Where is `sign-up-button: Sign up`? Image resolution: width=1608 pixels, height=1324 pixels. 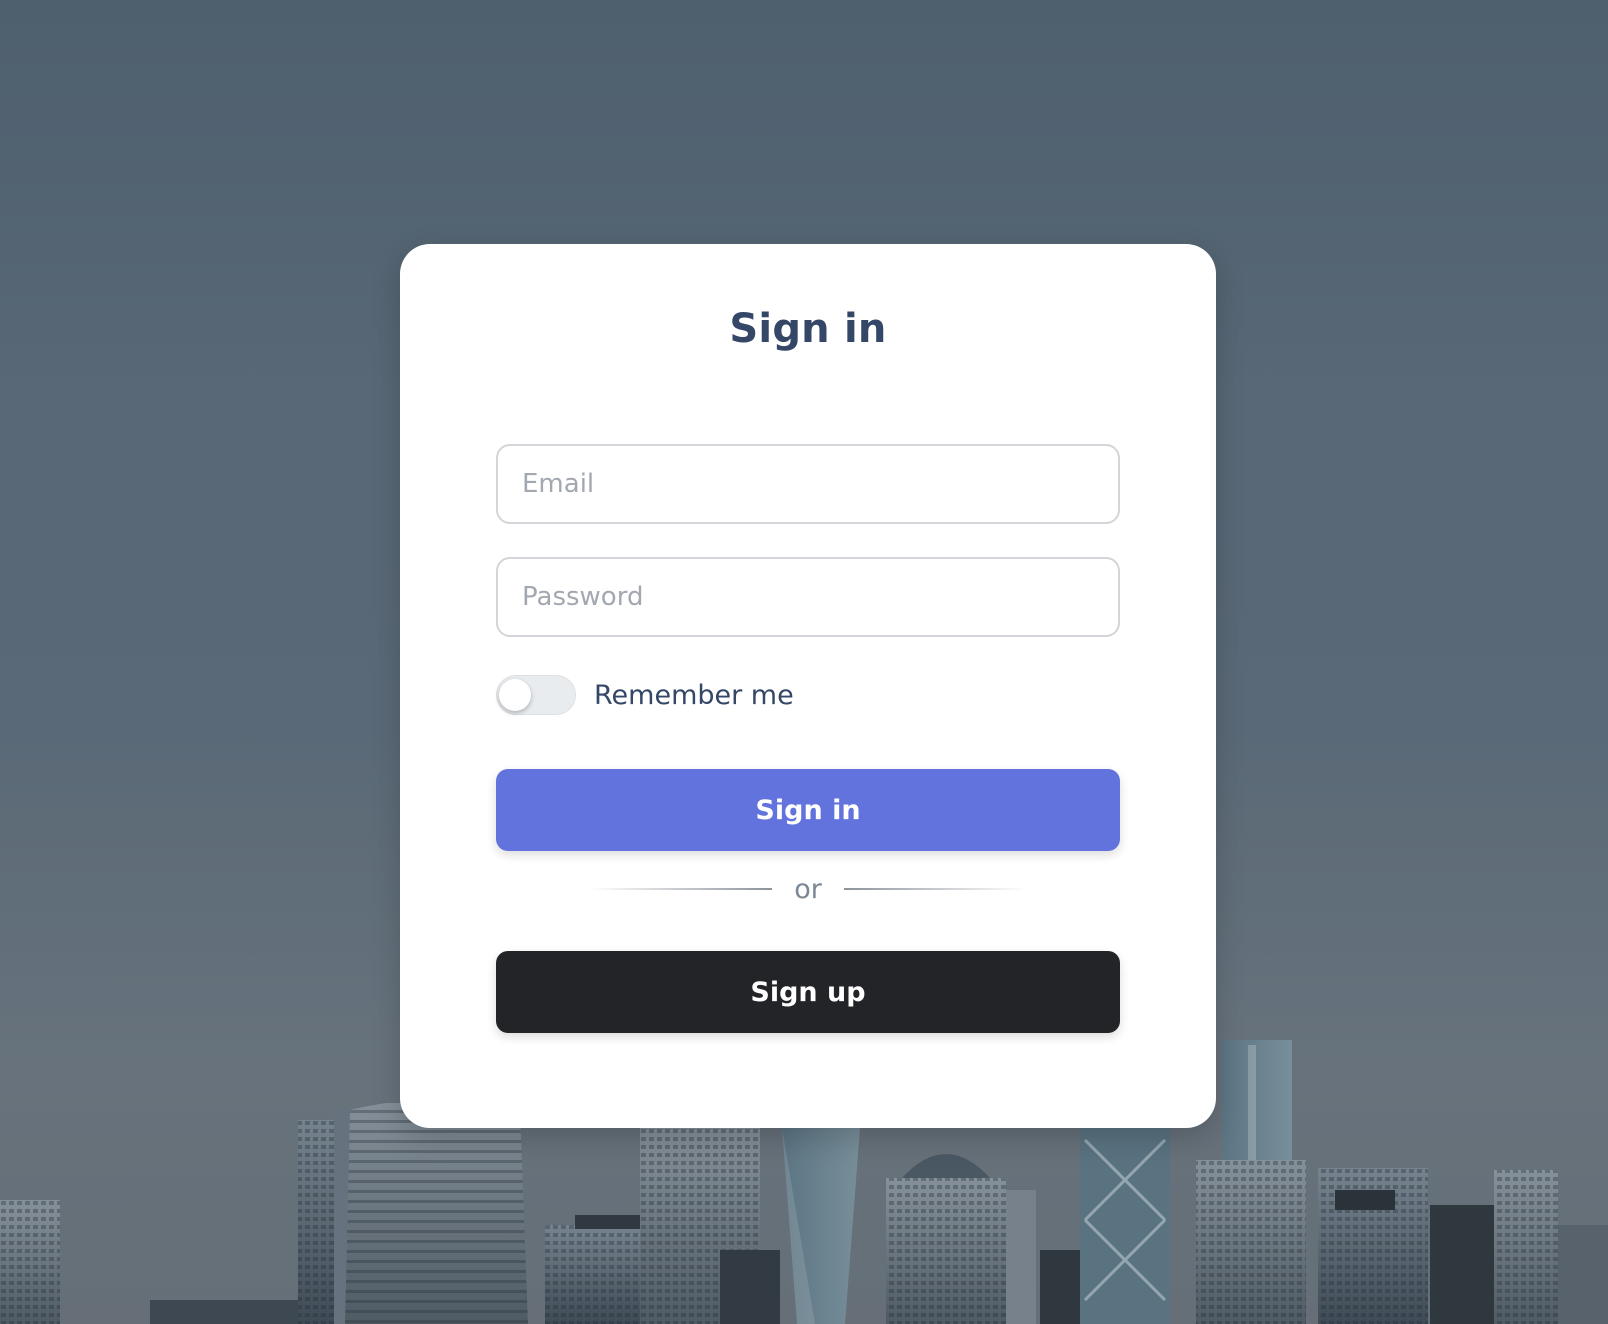
sign-up-button: Sign up is located at coordinates (808, 992).